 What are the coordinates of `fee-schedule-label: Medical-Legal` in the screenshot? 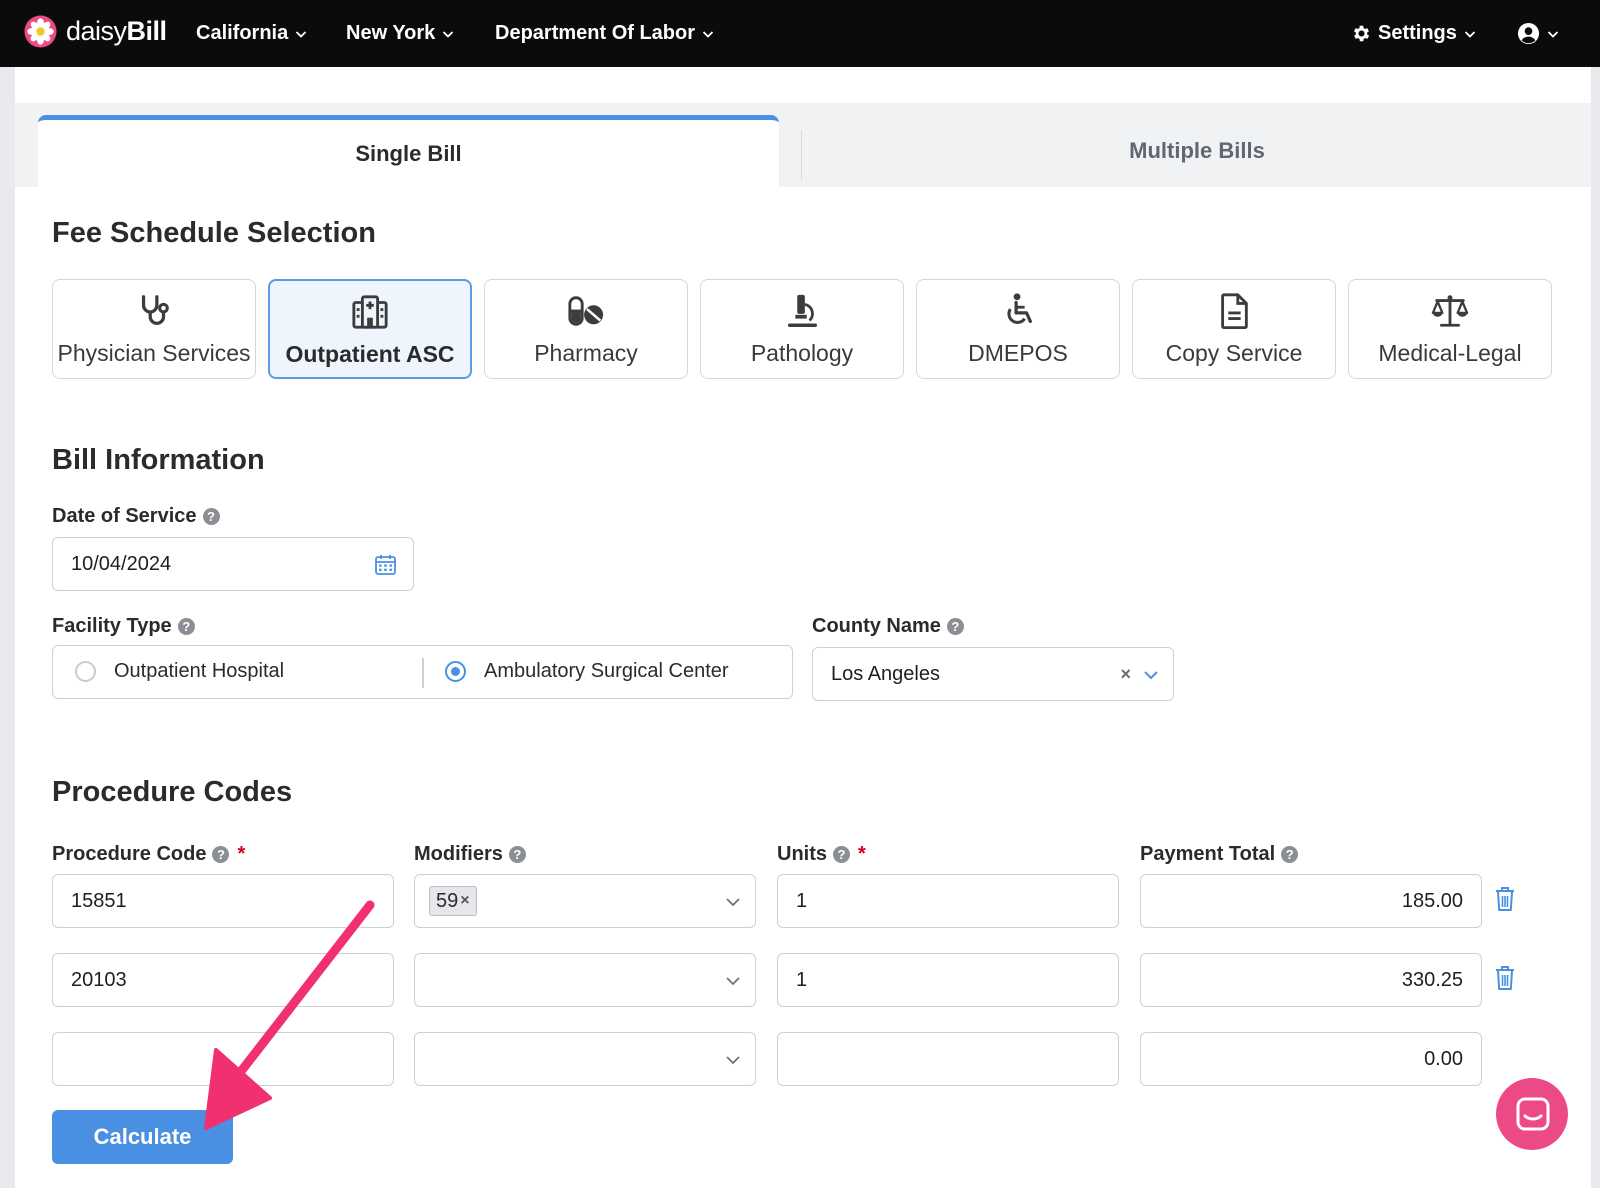 It's located at (1450, 353).